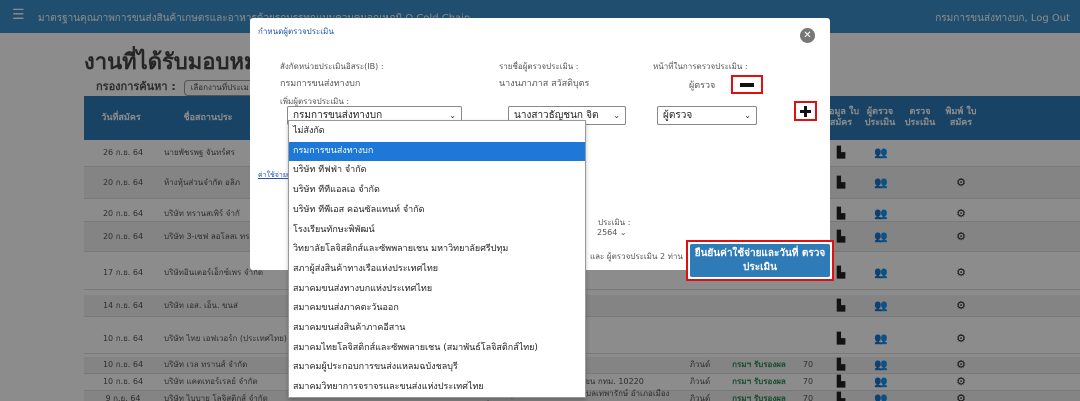 The width and height of the screenshot is (1080, 401). I want to click on agency-label: สังกัดหน่วยประเมินอิสระ(IB) :, so click(332, 66).